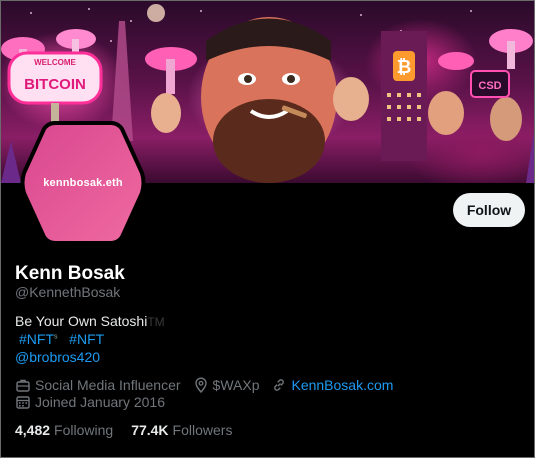 This screenshot has height=458, width=535. I want to click on bio-trademark: TM, so click(156, 322).